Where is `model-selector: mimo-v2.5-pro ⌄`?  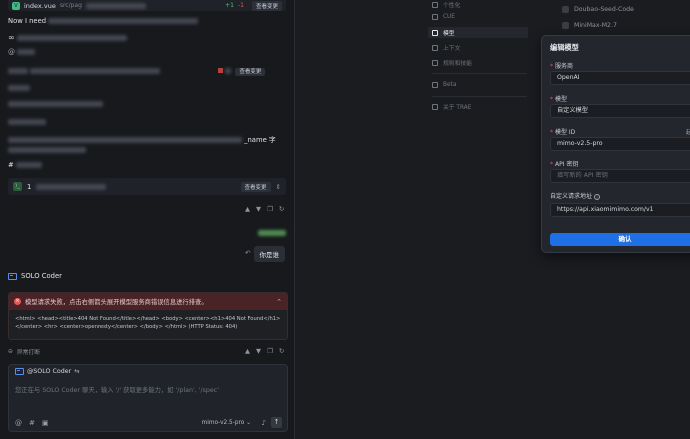 model-selector: mimo-v2.5-pro ⌄ is located at coordinates (226, 423).